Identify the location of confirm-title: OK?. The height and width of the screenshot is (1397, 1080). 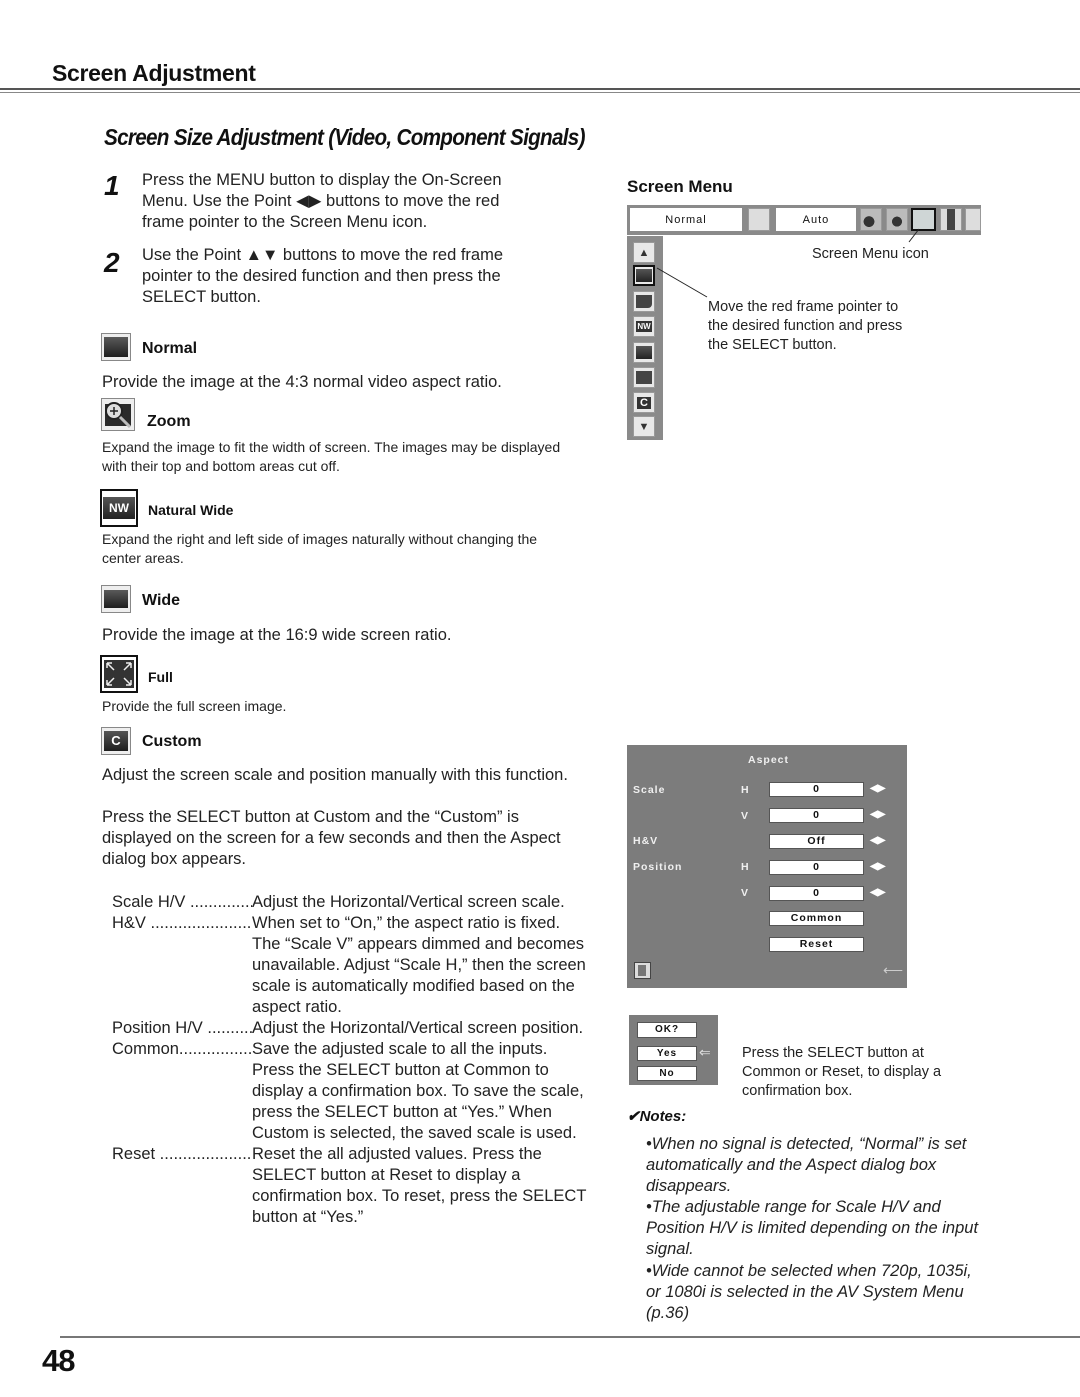
(667, 1030).